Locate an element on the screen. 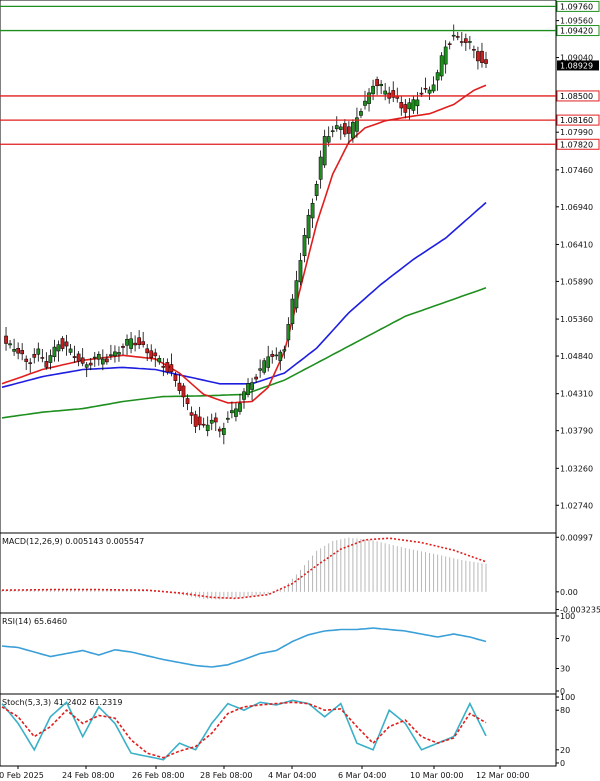  level-label: 1.08160 is located at coordinates (576, 120).